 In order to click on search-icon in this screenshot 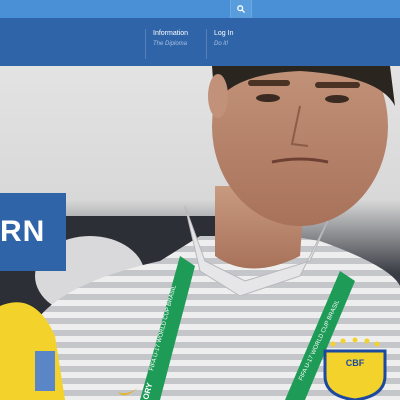, I will do `click(241, 9)`.